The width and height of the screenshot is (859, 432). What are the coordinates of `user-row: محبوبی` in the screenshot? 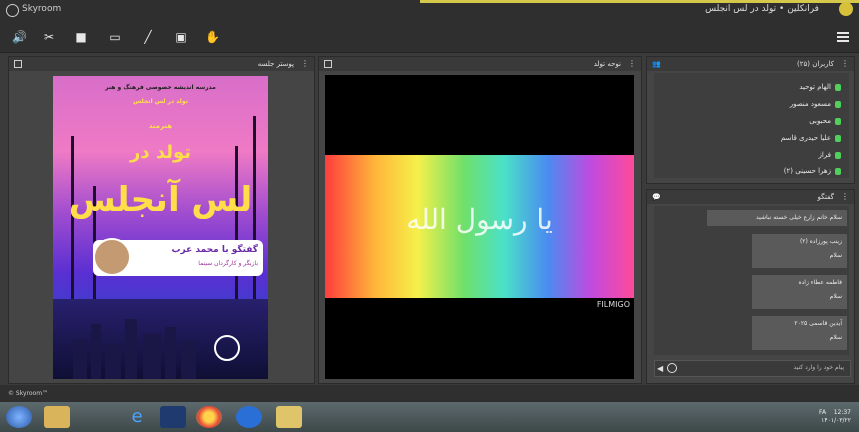 It's located at (825, 121).